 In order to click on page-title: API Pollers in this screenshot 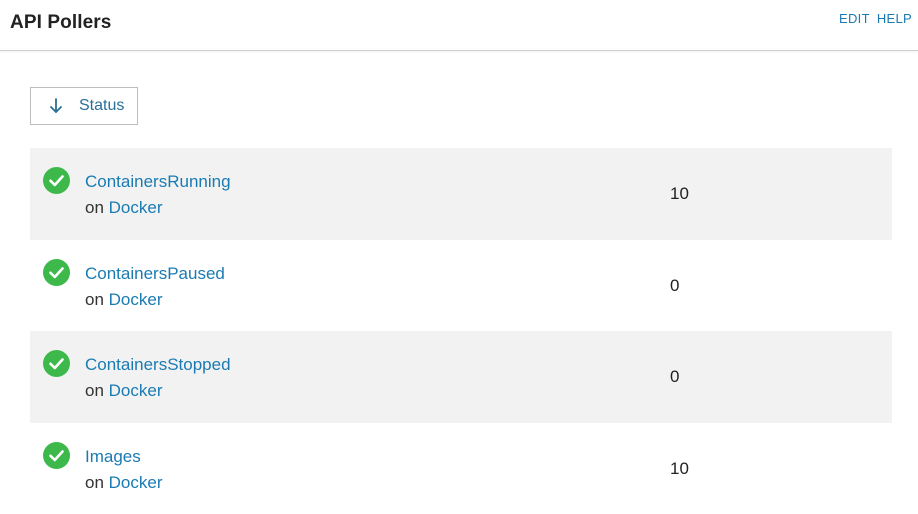, I will do `click(60, 23)`.